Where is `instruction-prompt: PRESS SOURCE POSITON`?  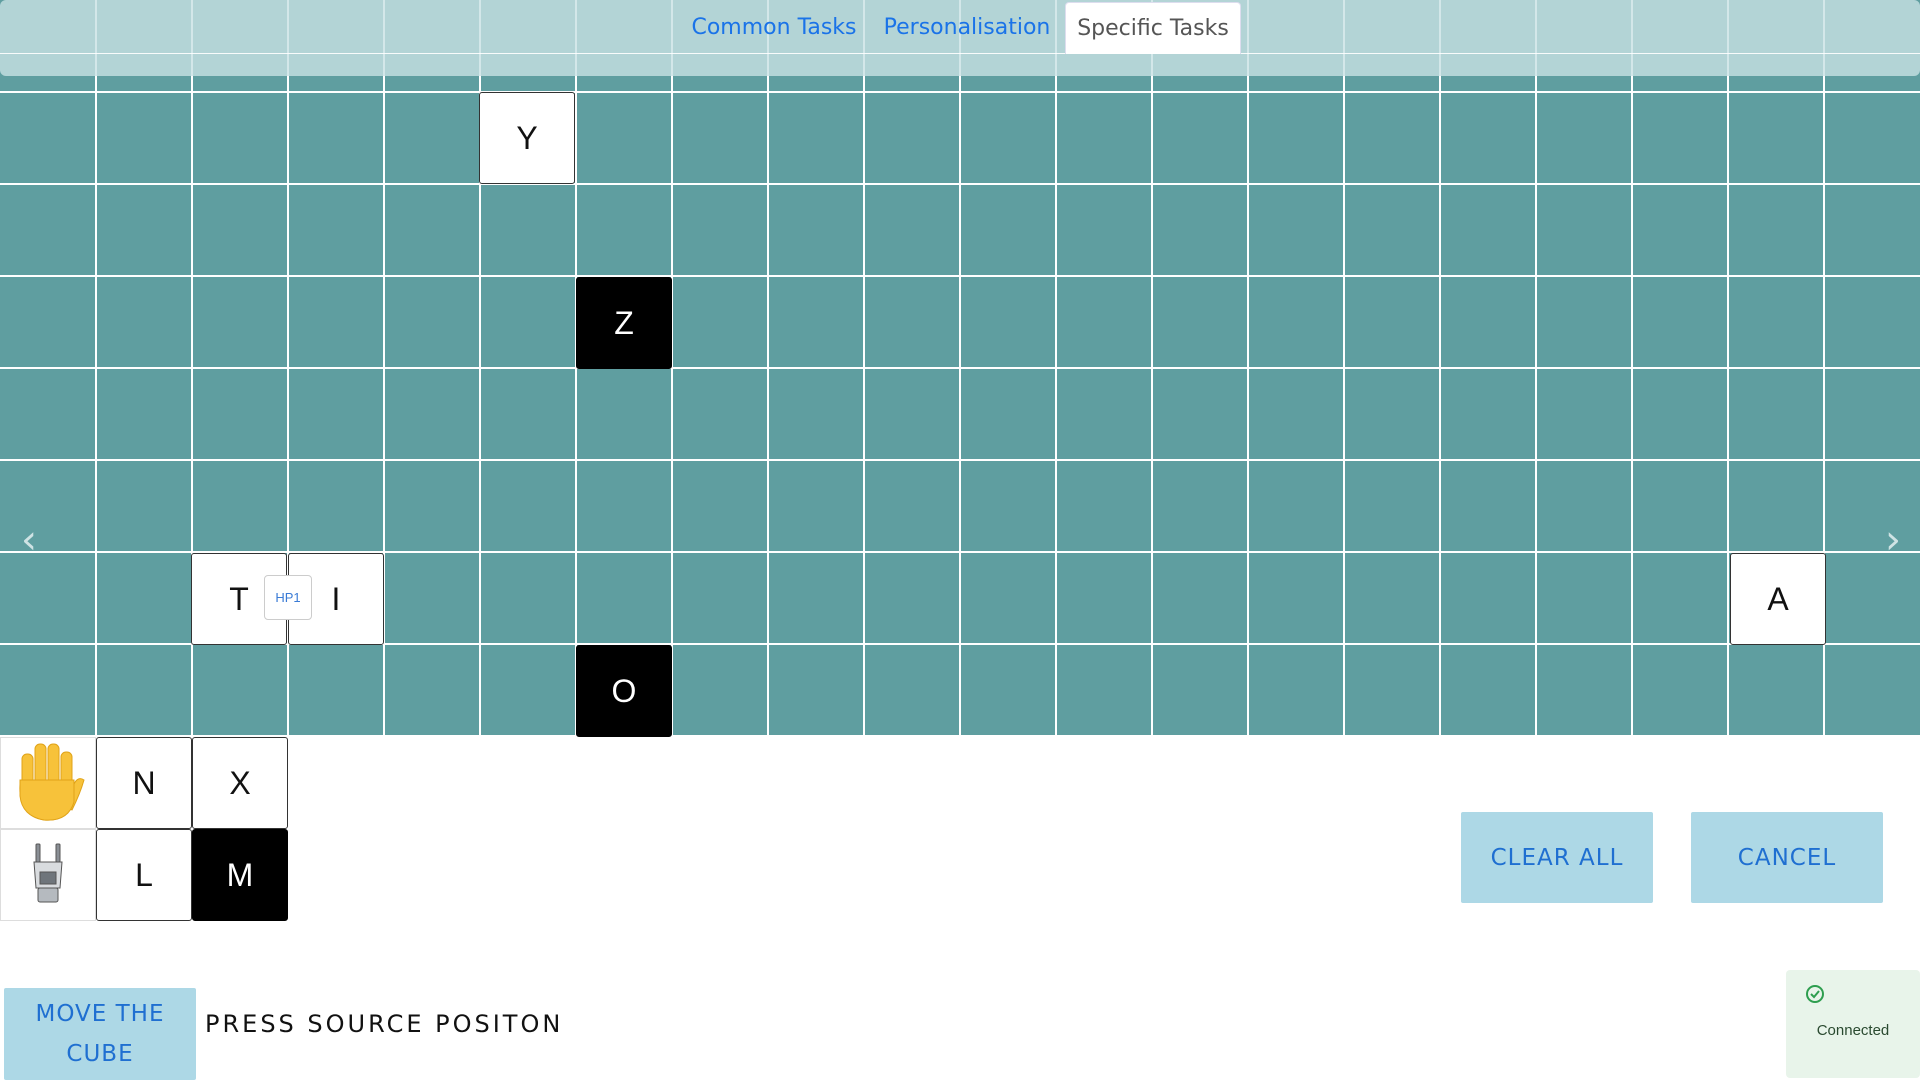 instruction-prompt: PRESS SOURCE POSITON is located at coordinates (384, 1024).